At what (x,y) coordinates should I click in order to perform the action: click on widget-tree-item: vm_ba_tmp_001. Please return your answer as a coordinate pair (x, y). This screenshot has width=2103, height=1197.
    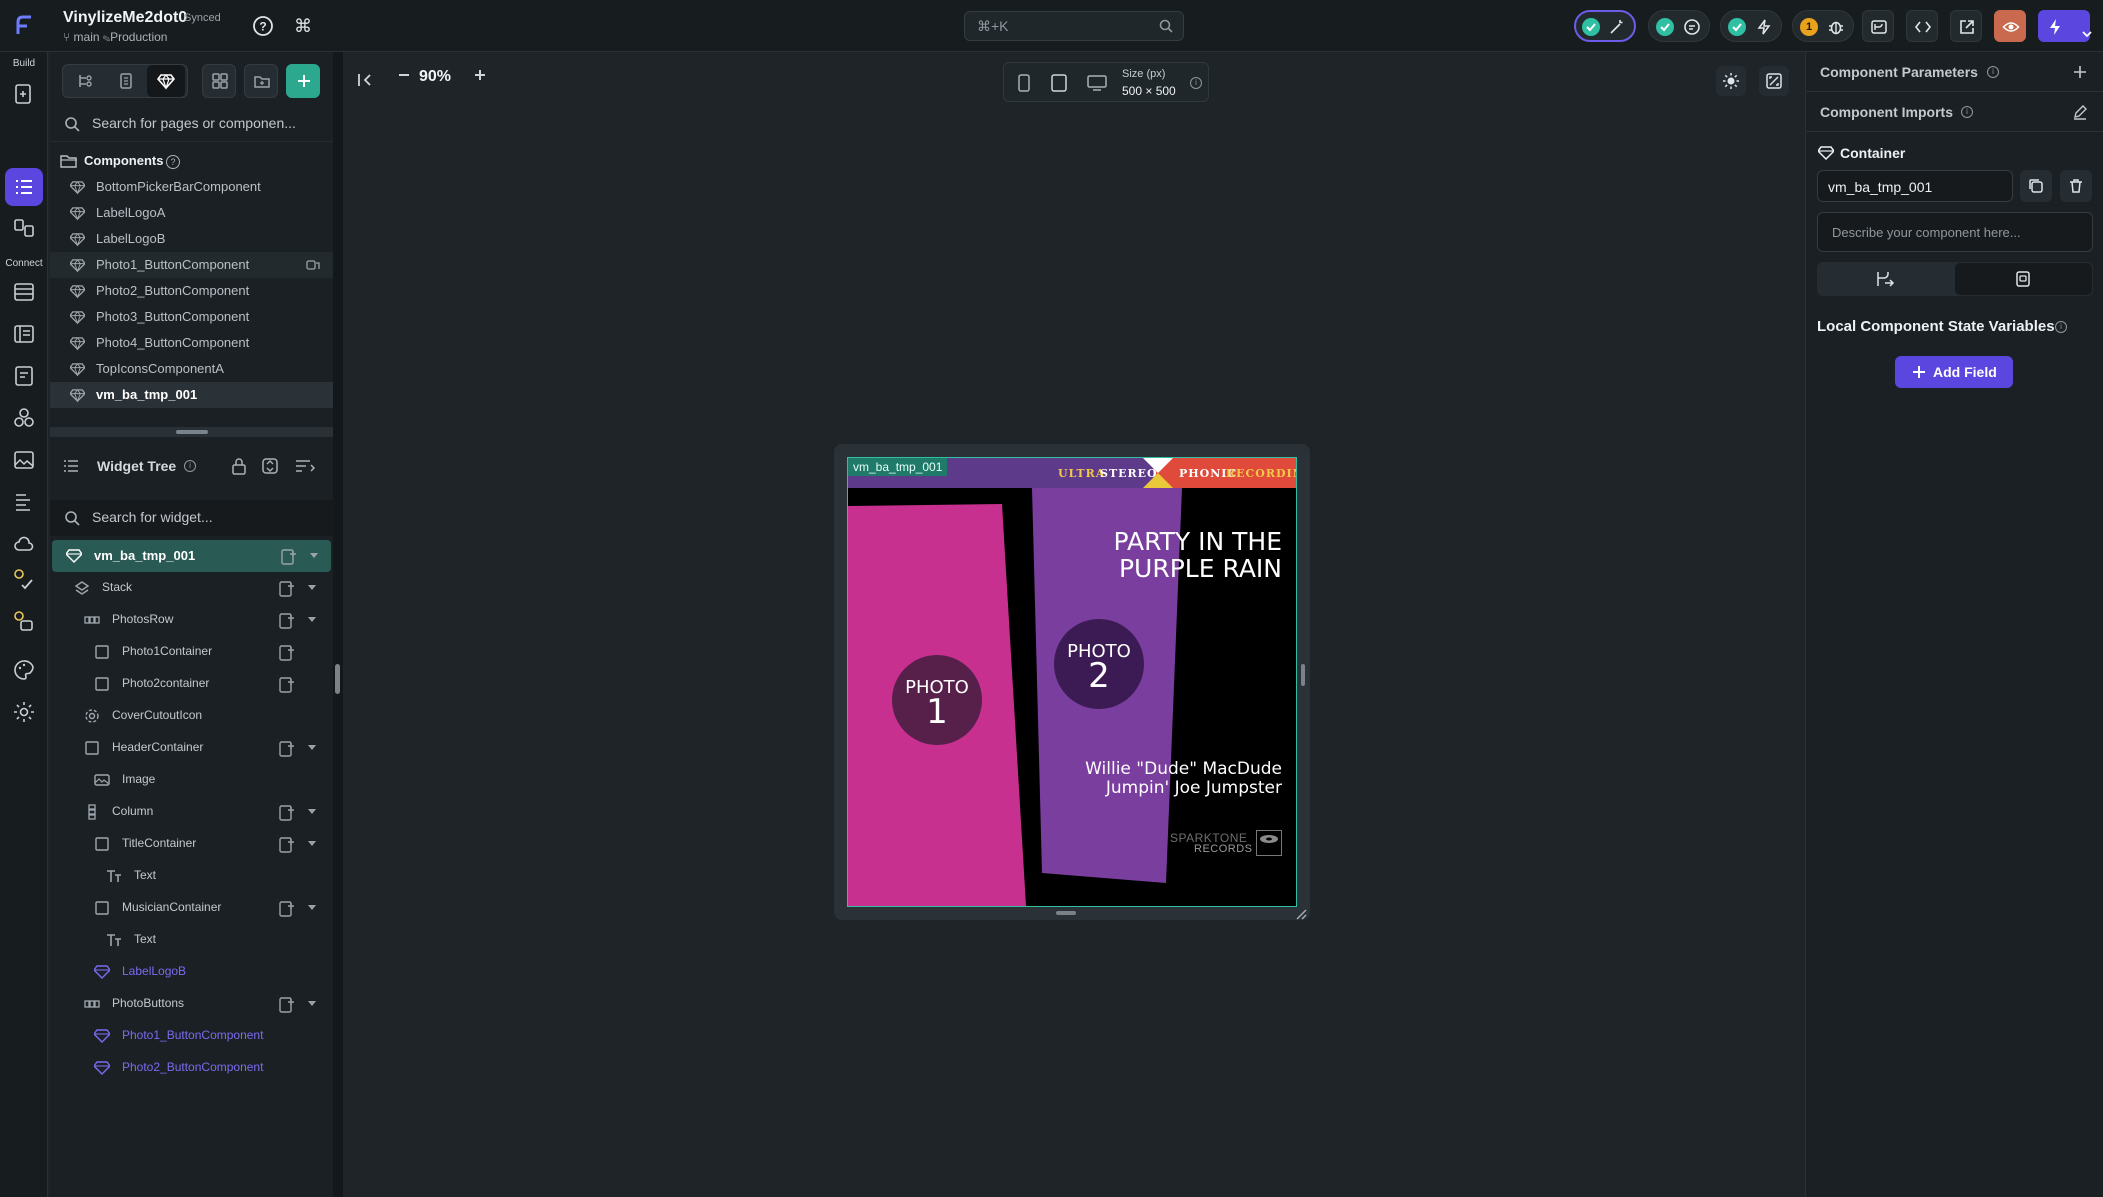
    Looking at the image, I should click on (191, 556).